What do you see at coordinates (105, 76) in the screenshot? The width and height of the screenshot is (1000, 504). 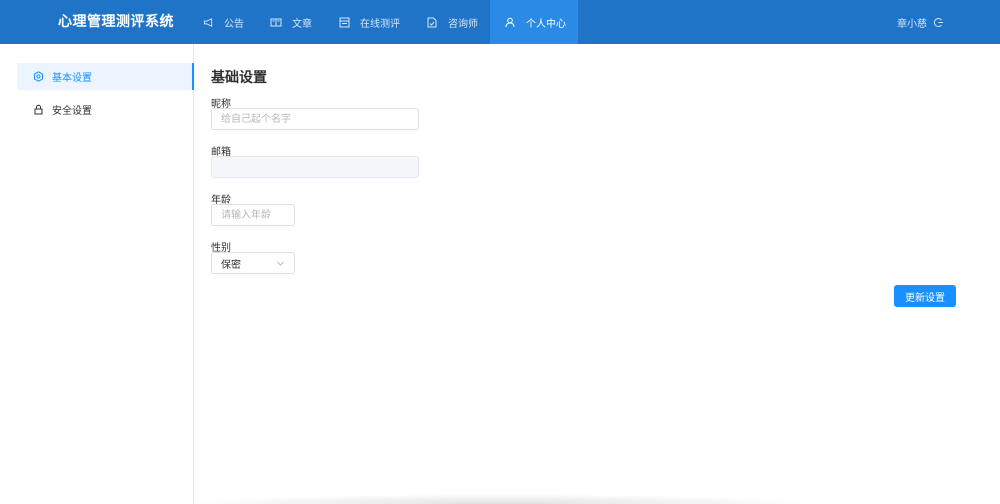 I see `sidebar-item-basic-settings: 基本设置` at bounding box center [105, 76].